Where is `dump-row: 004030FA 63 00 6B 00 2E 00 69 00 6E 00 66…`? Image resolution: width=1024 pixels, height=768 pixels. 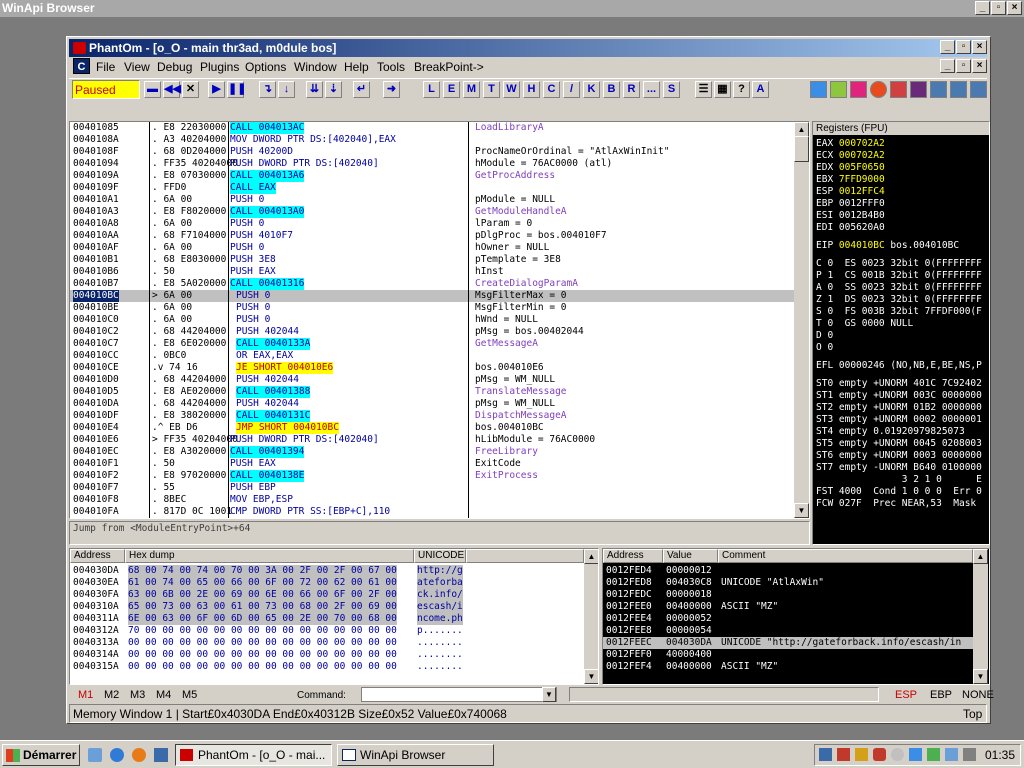 dump-row: 004030FA 63 00 6B 00 2E 00 69 00 6E 00 66… is located at coordinates (334, 595).